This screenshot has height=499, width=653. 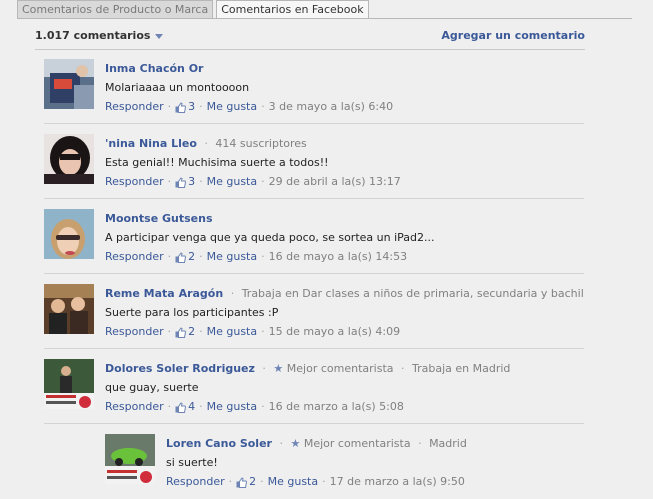 What do you see at coordinates (93, 35) in the screenshot?
I see `comment-count: 1.017 comentarios` at bounding box center [93, 35].